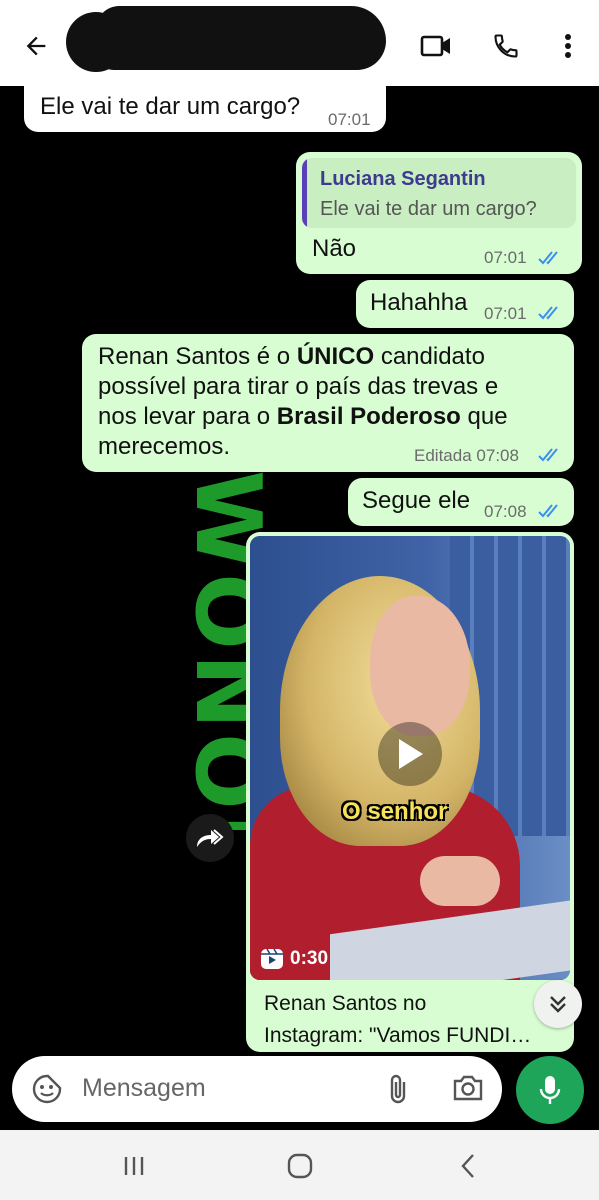 This screenshot has width=599, height=1200. I want to click on message-text: Ele vai te dar um cargo?, so click(170, 106).